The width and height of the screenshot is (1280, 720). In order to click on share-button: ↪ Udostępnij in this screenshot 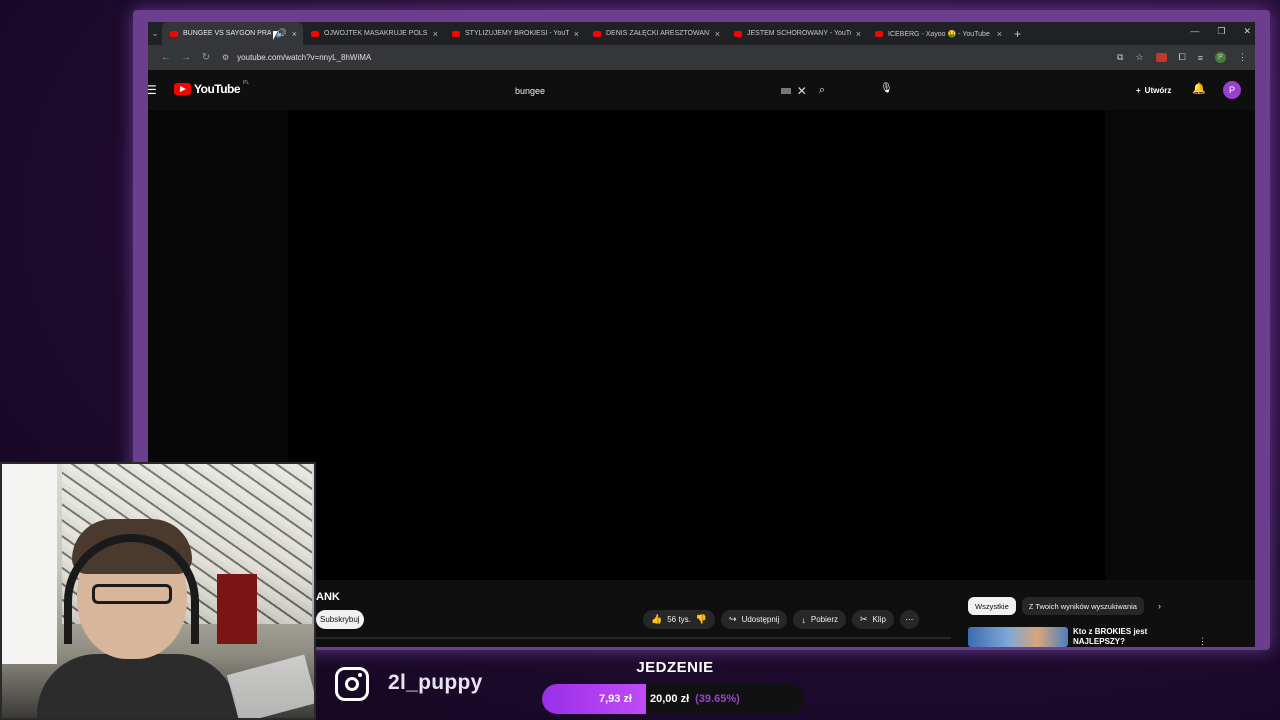, I will do `click(754, 619)`.